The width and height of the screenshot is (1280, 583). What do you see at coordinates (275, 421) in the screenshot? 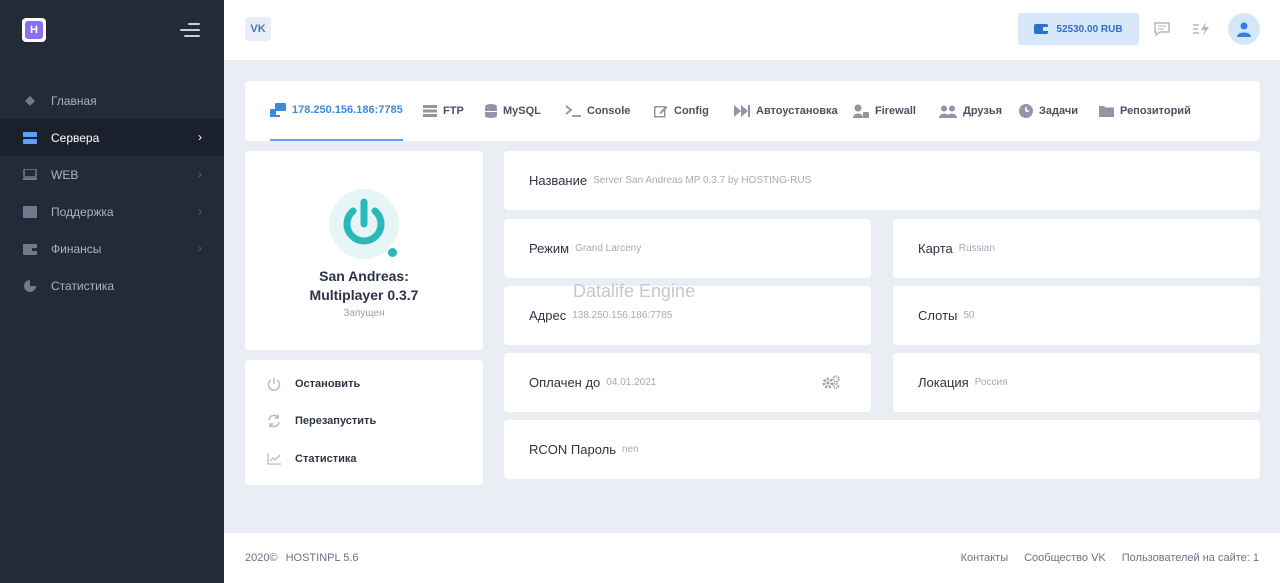
I see `refresh-icon` at bounding box center [275, 421].